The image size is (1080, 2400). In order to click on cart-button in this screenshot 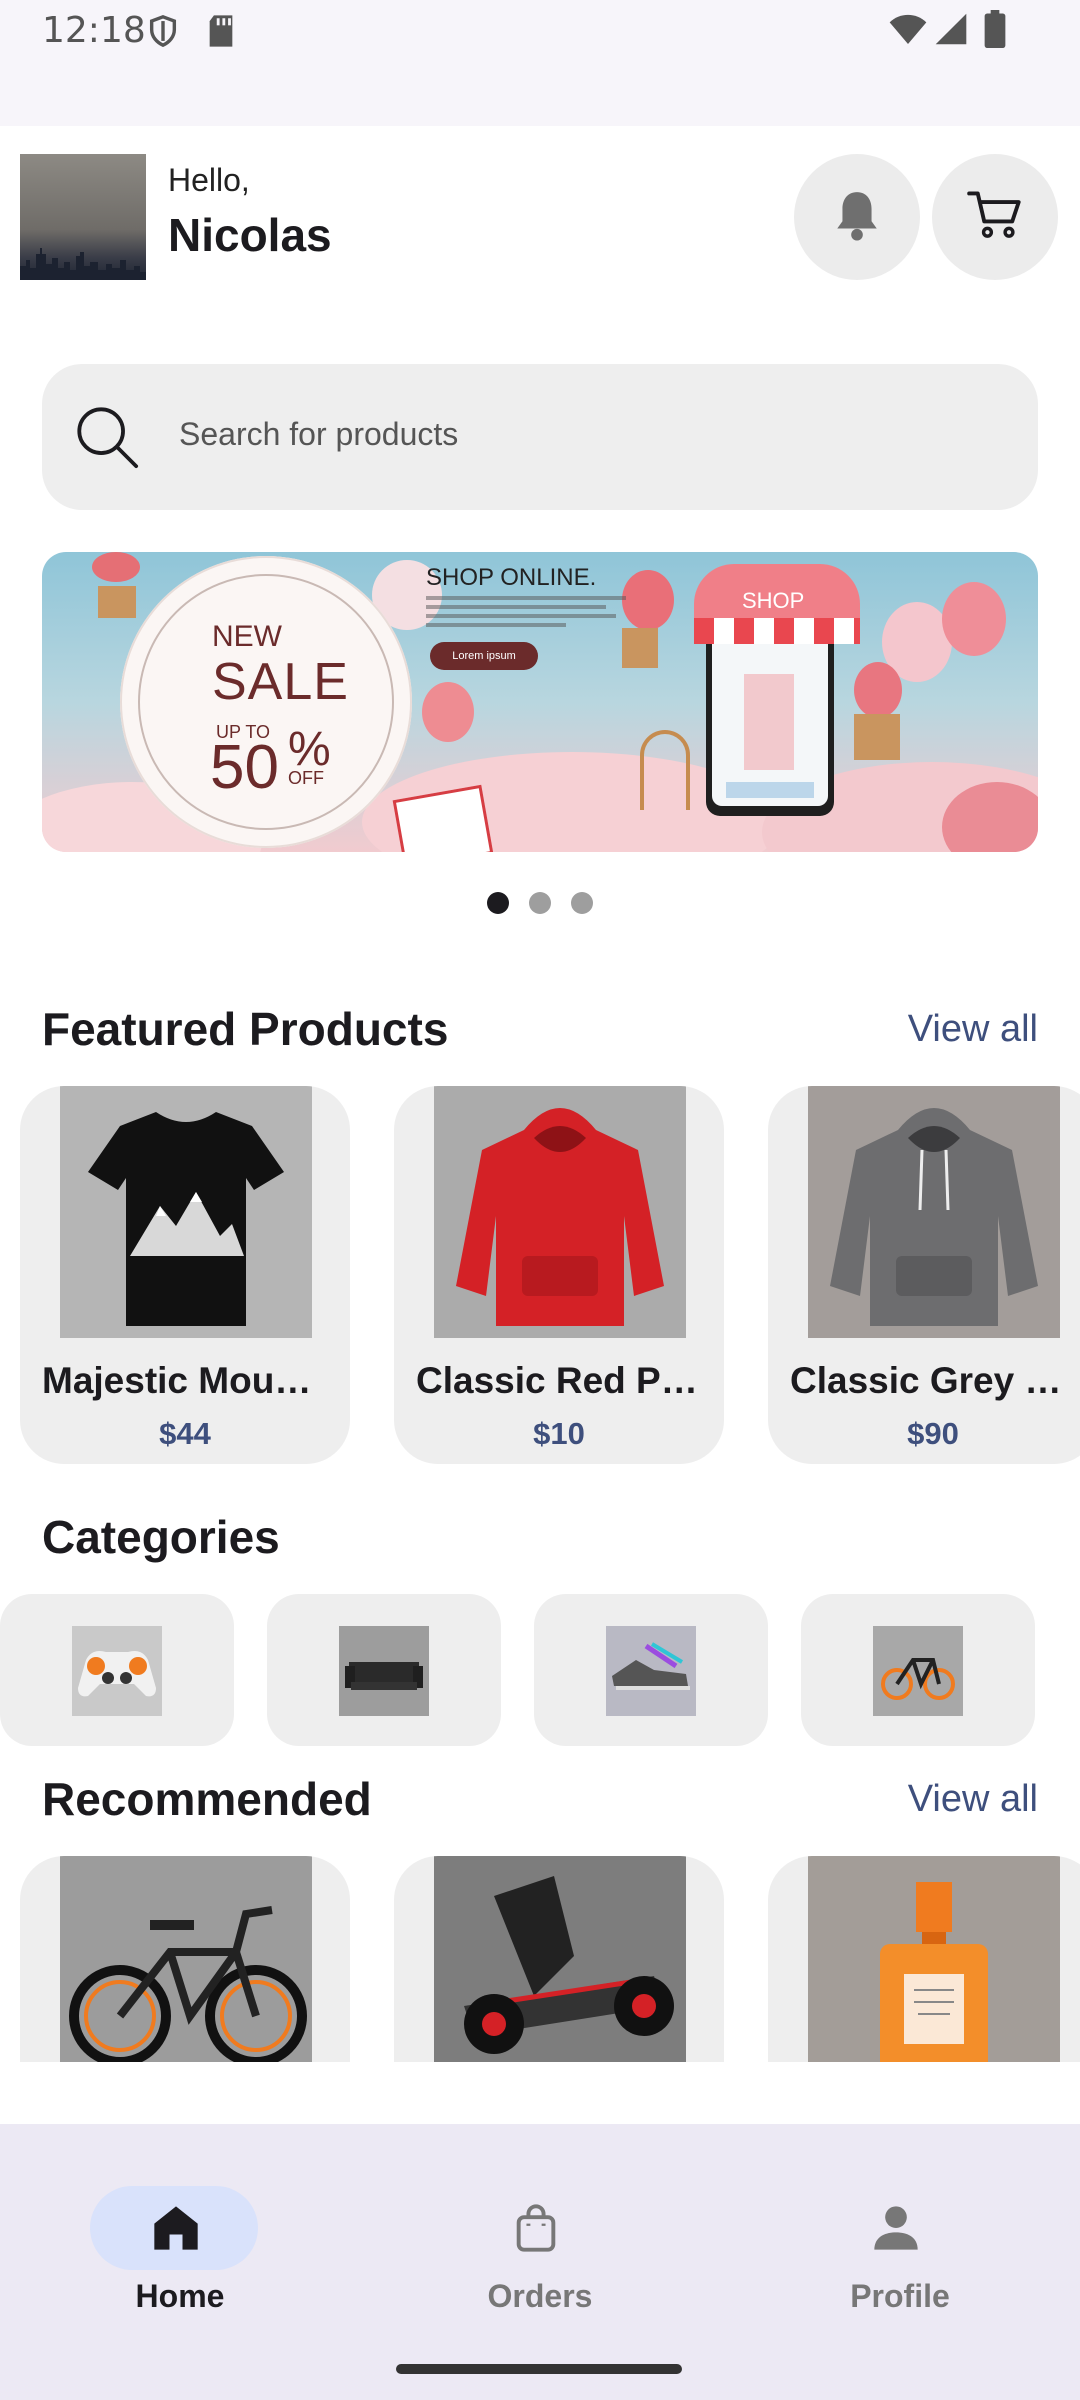, I will do `click(995, 217)`.